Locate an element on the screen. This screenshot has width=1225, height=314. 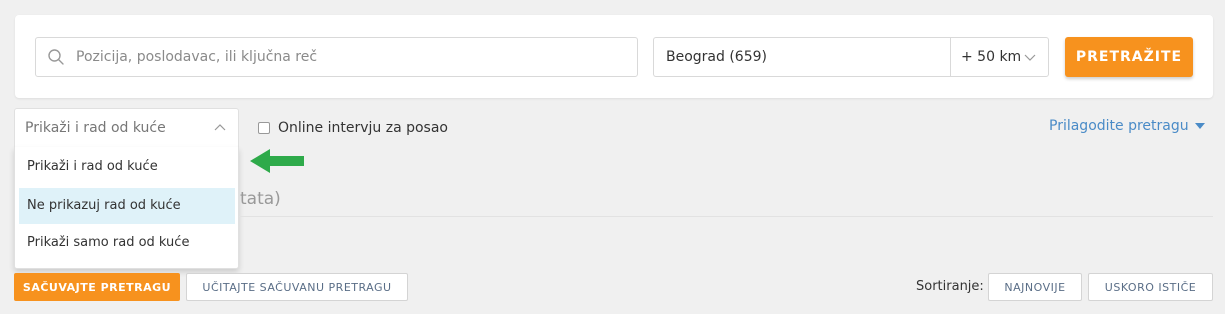
sort-expiring-button: USKORO ISTIČE is located at coordinates (1150, 287).